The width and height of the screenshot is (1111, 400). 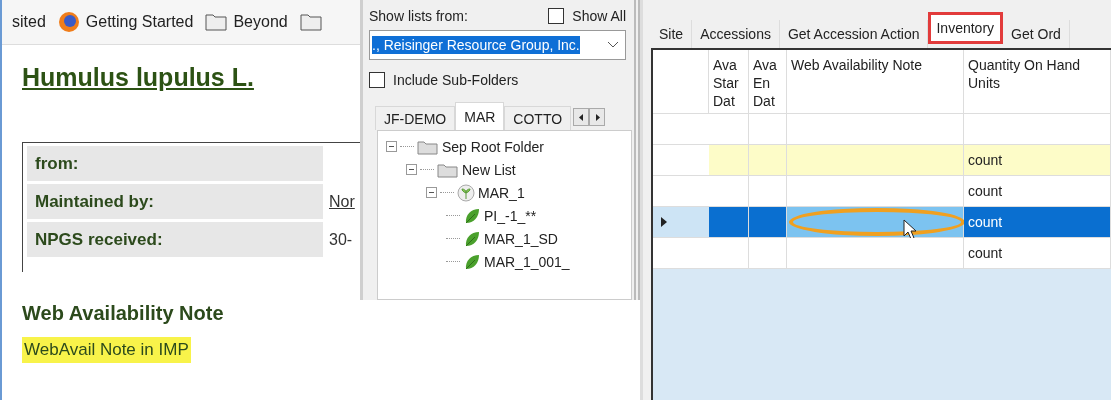 I want to click on column-header: Web Availability Note, so click(x=875, y=82).